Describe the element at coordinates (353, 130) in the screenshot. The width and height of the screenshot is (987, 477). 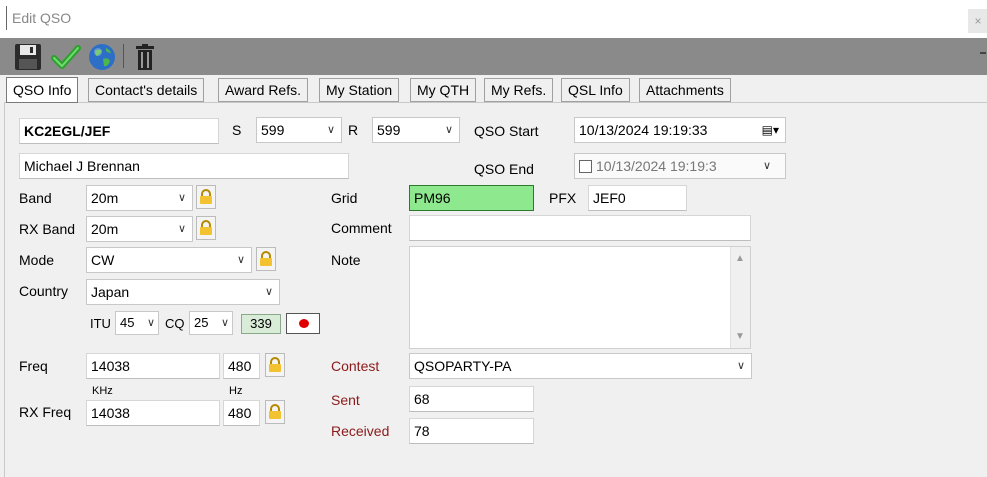
I see `r-label: R` at that location.